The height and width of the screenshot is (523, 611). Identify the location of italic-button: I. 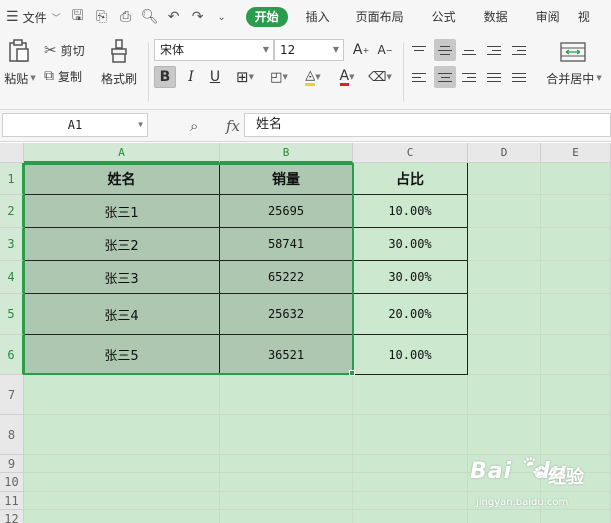
(191, 77).